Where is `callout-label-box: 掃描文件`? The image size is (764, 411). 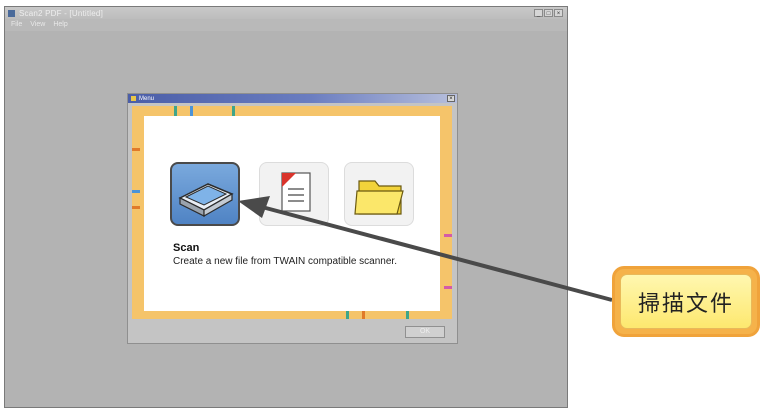
callout-label-box: 掃描文件 is located at coordinates (686, 301).